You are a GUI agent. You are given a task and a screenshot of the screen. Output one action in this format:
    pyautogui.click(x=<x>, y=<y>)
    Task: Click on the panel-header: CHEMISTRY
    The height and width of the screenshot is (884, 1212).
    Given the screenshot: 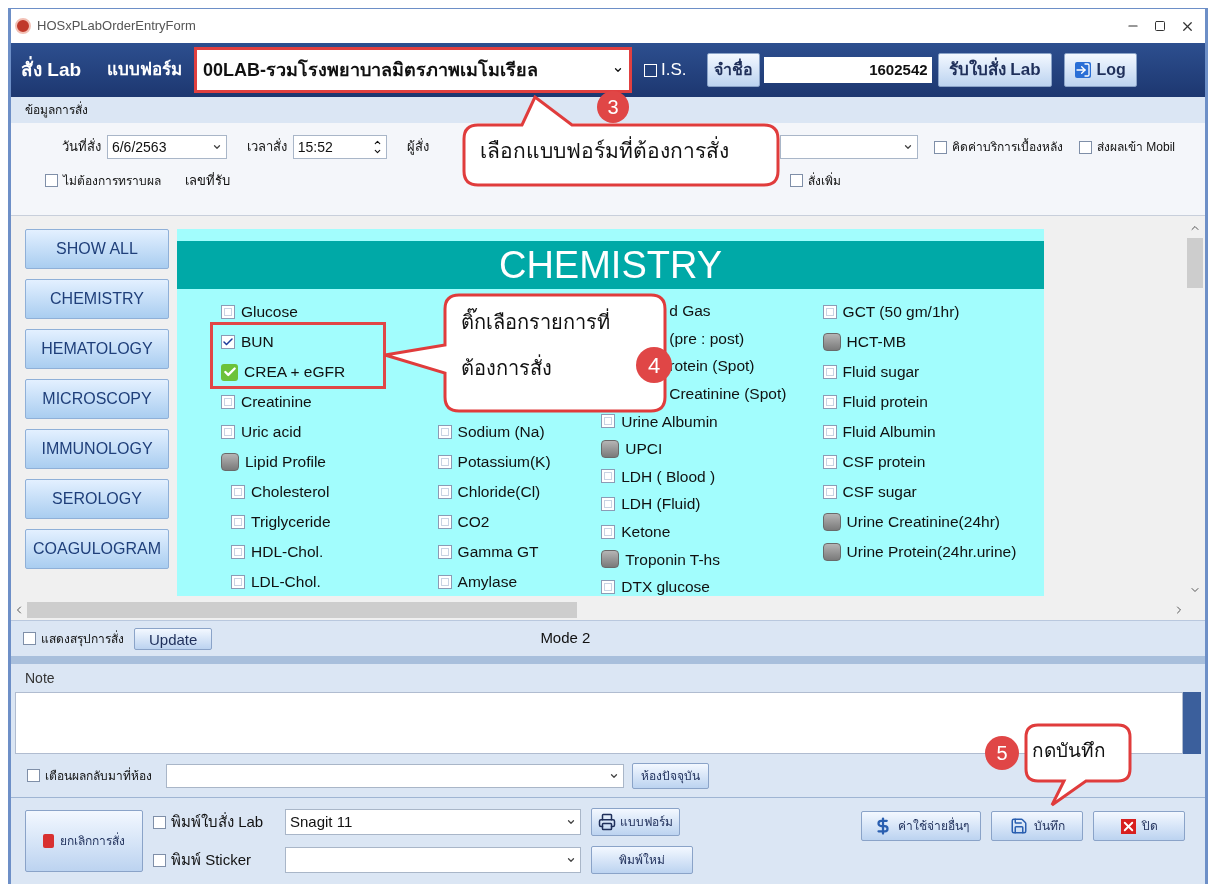 What is the action you would take?
    pyautogui.click(x=610, y=265)
    